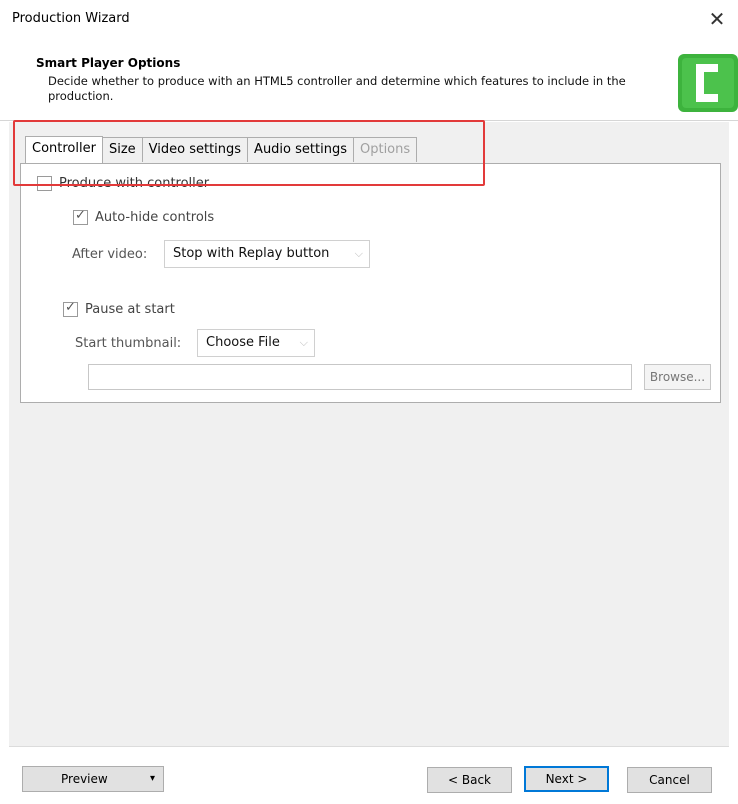 This screenshot has height=804, width=738. I want to click on window-title: Production Wizard, so click(71, 18).